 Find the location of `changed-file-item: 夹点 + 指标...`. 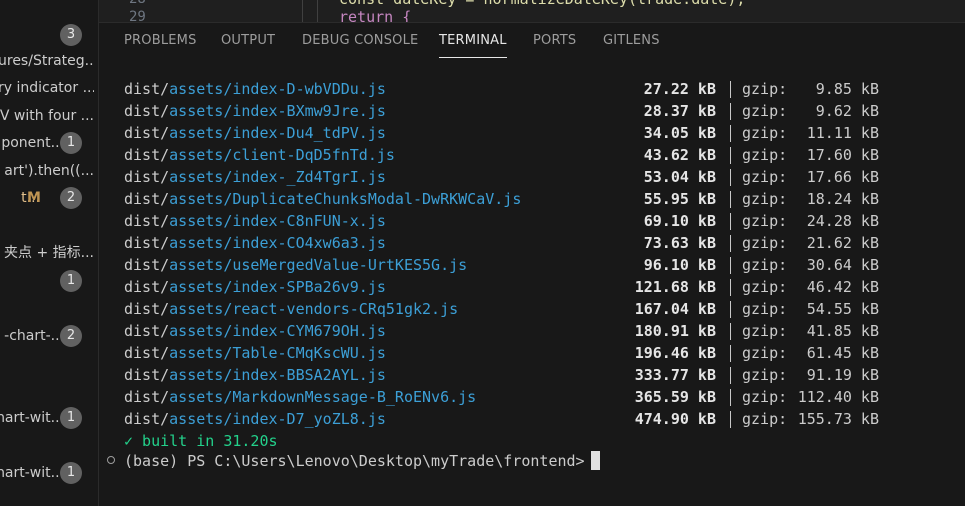

changed-file-item: 夹点 + 指标... is located at coordinates (49, 253).